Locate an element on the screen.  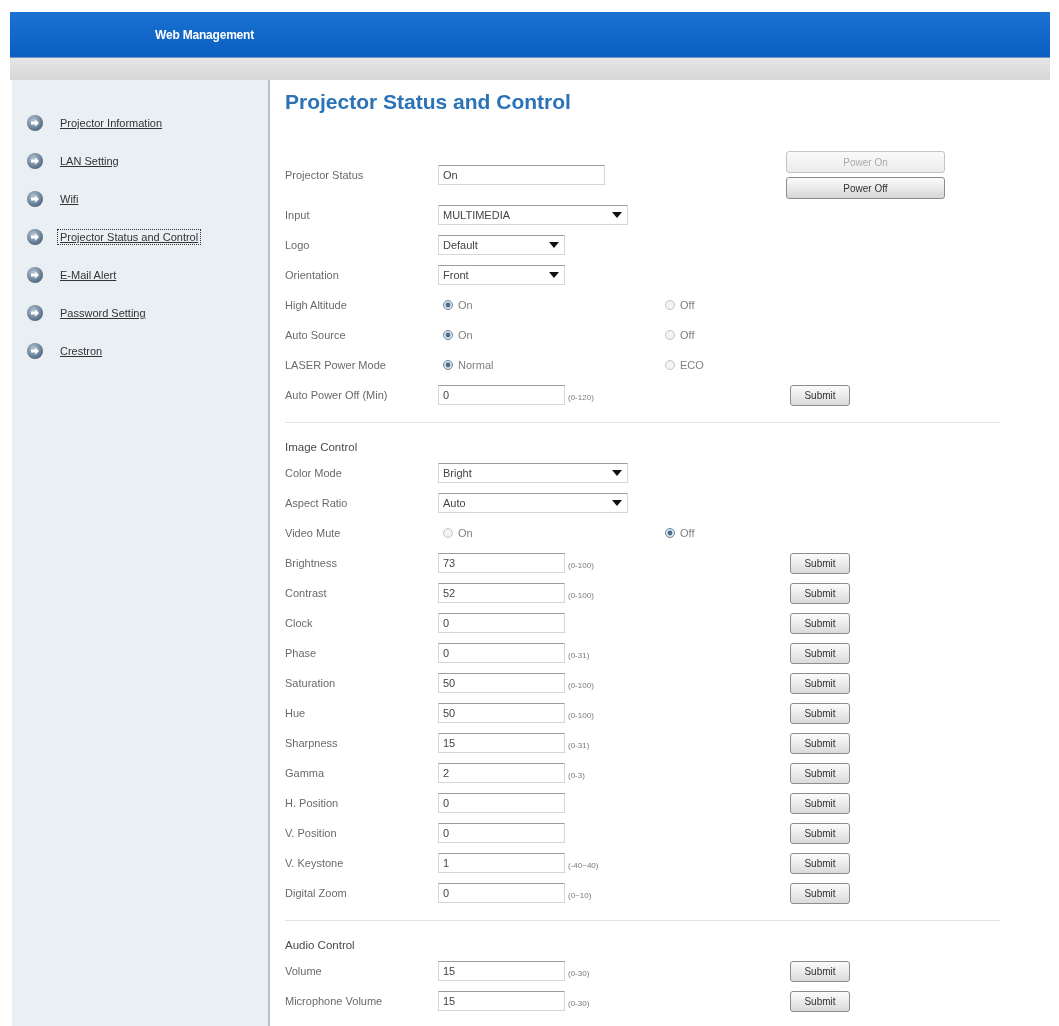
status-field: On is located at coordinates (521, 175).